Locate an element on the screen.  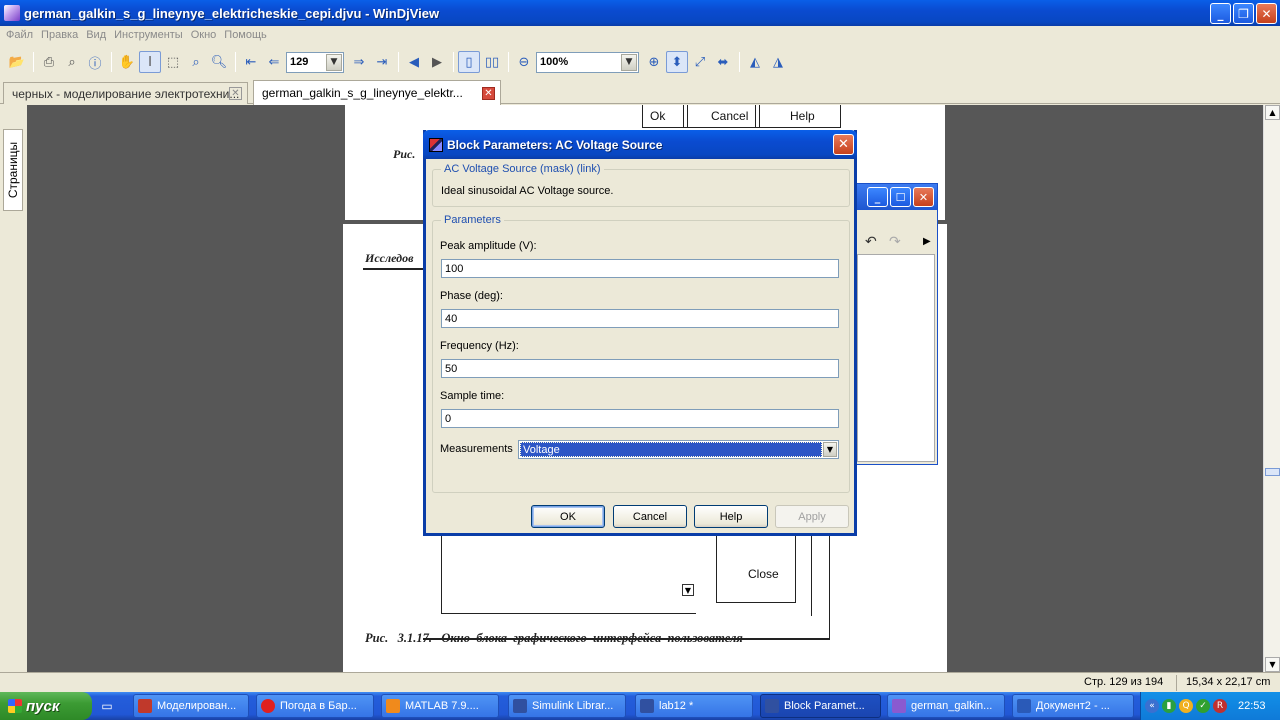
page-number-input is located at coordinates (306, 62).